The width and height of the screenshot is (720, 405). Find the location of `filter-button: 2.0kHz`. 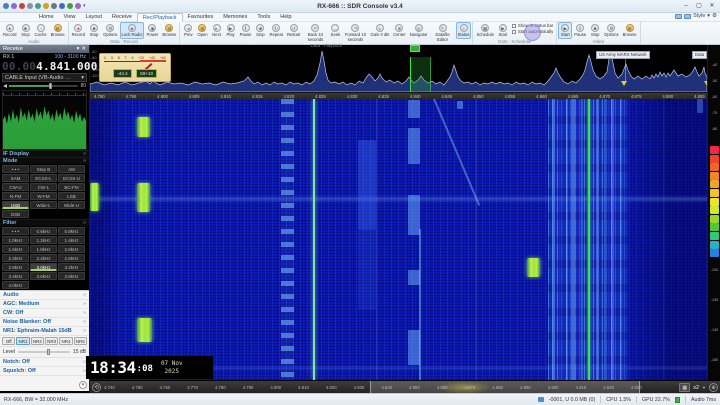

filter-button: 2.0kHz is located at coordinates (71, 249).